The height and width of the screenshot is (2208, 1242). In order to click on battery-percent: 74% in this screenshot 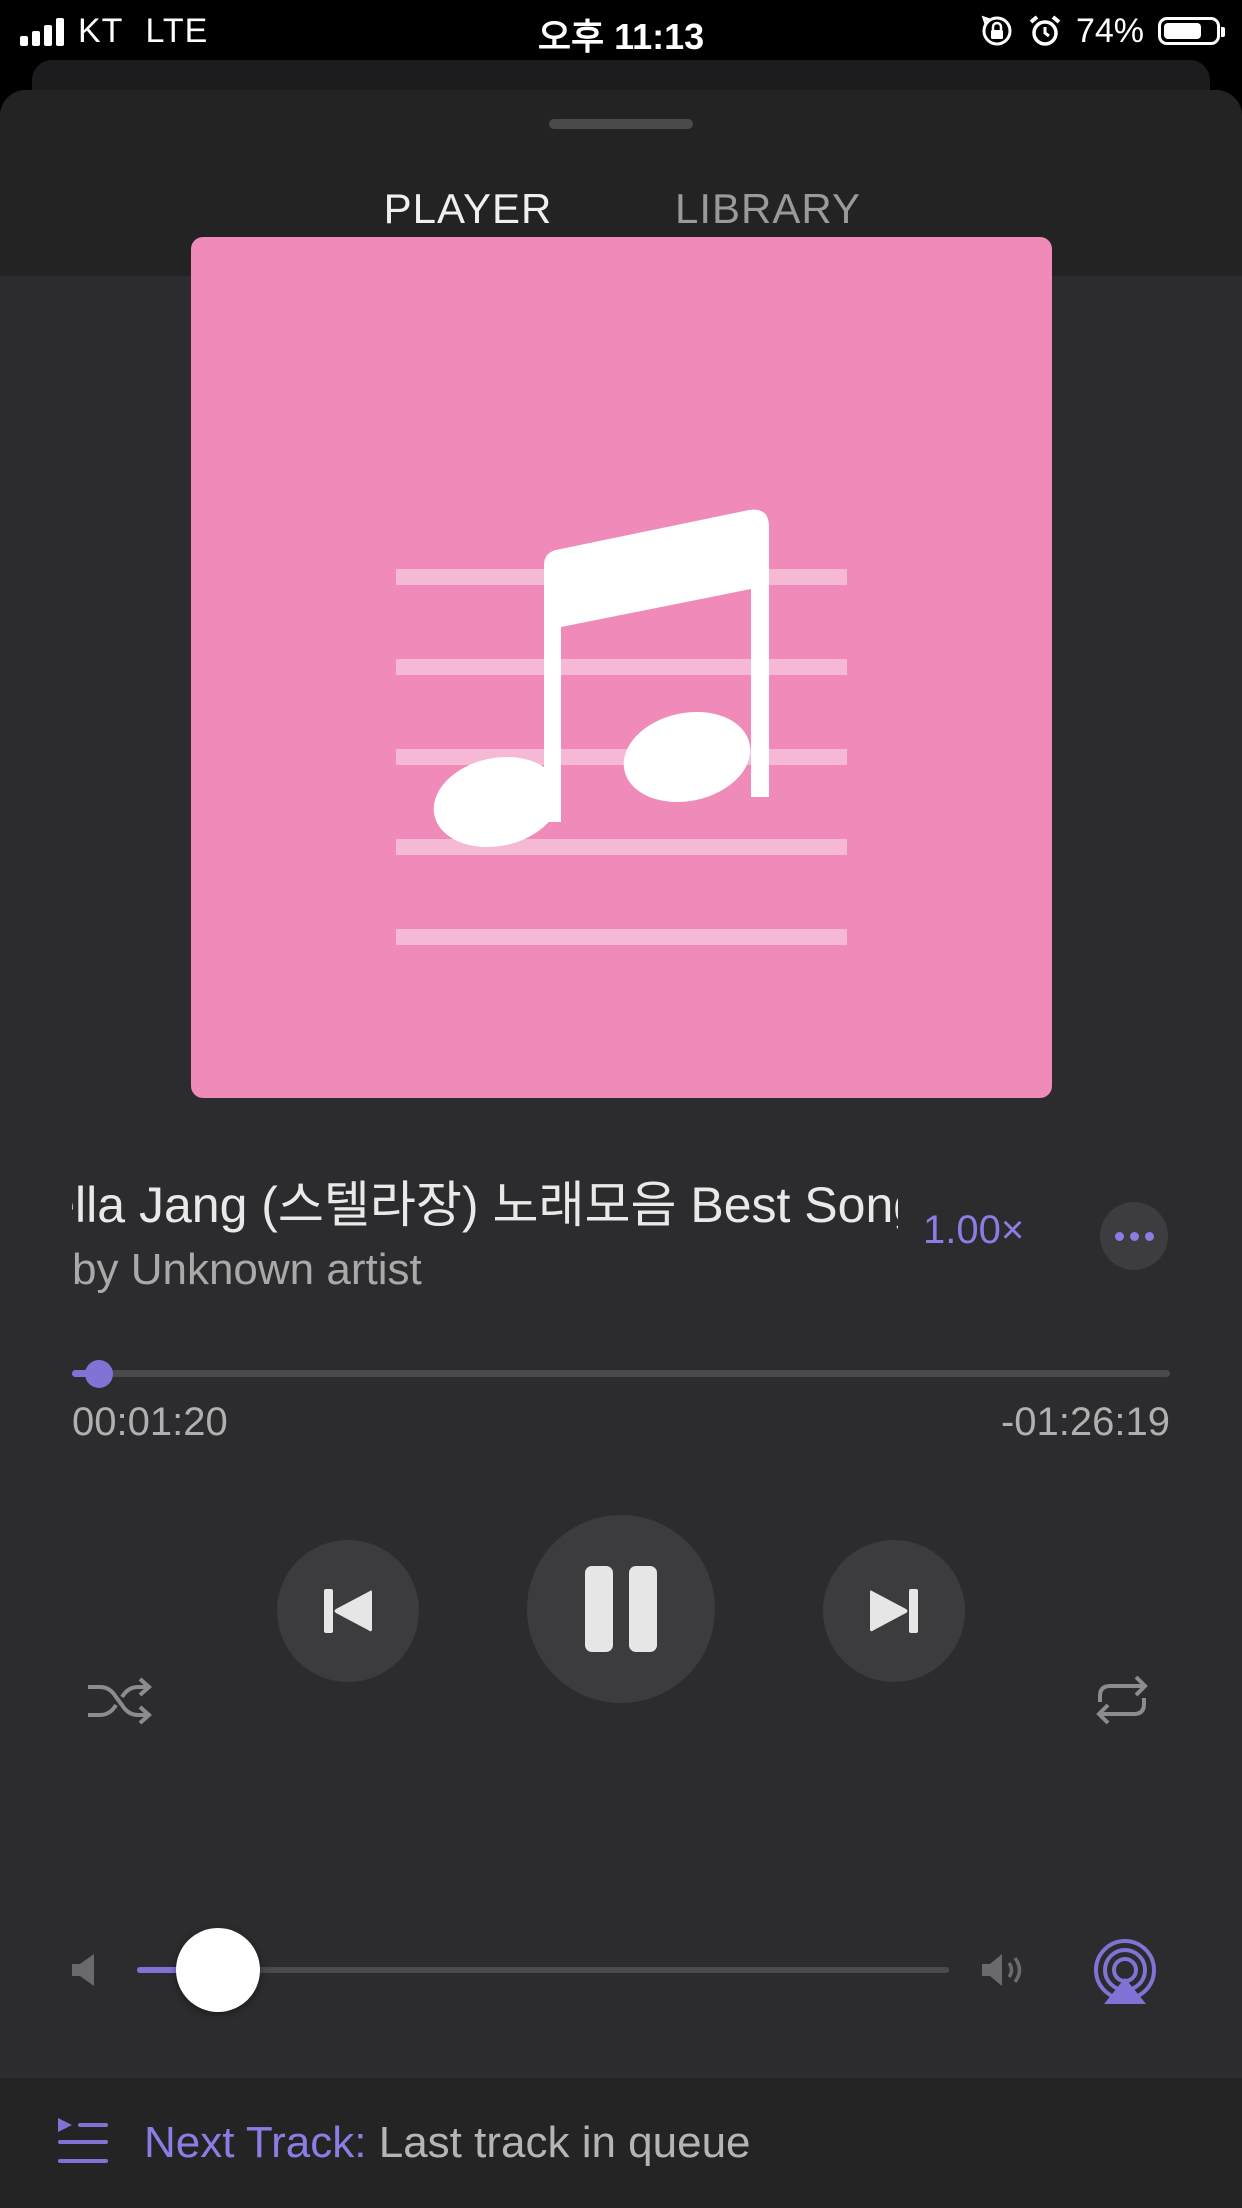, I will do `click(1109, 30)`.